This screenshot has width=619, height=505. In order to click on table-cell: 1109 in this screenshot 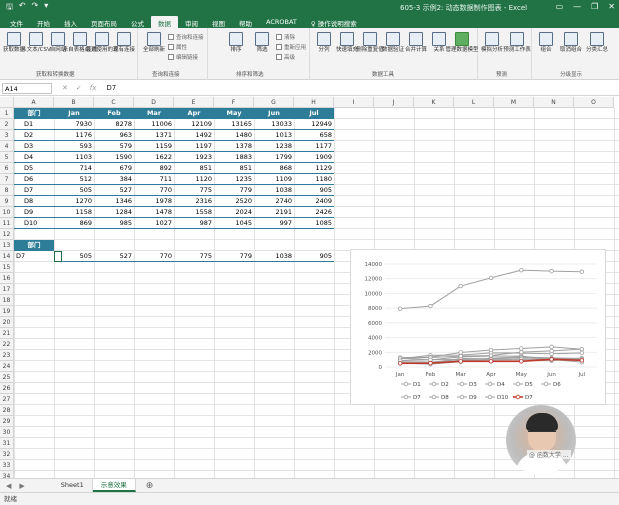, I will do `click(274, 179)`.